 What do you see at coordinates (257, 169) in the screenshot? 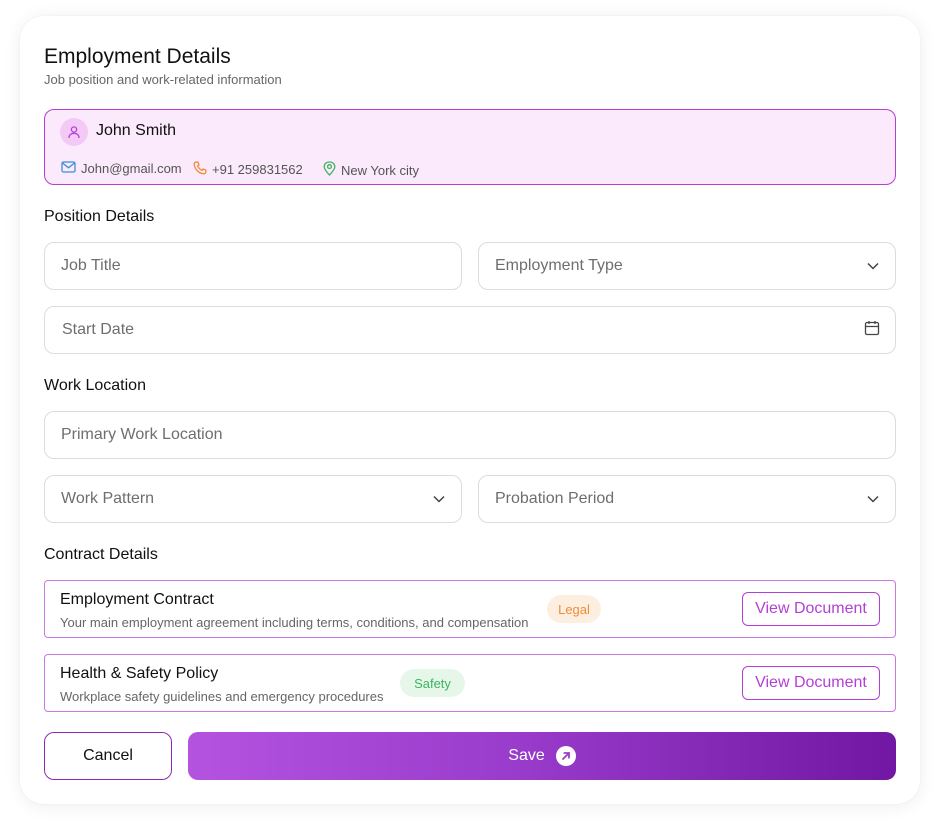
I see `profile-phone-text: +91 259831562` at bounding box center [257, 169].